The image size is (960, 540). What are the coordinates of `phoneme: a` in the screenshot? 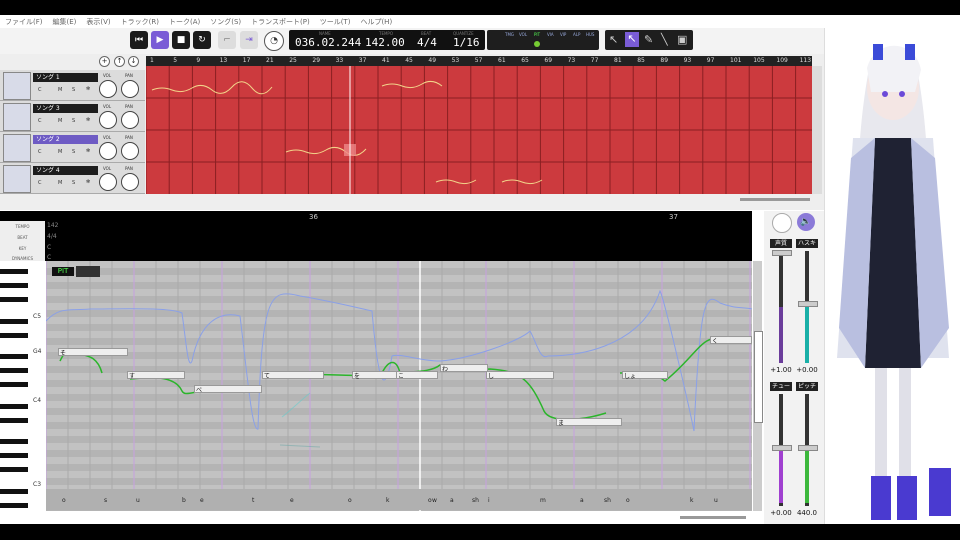 It's located at (582, 500).